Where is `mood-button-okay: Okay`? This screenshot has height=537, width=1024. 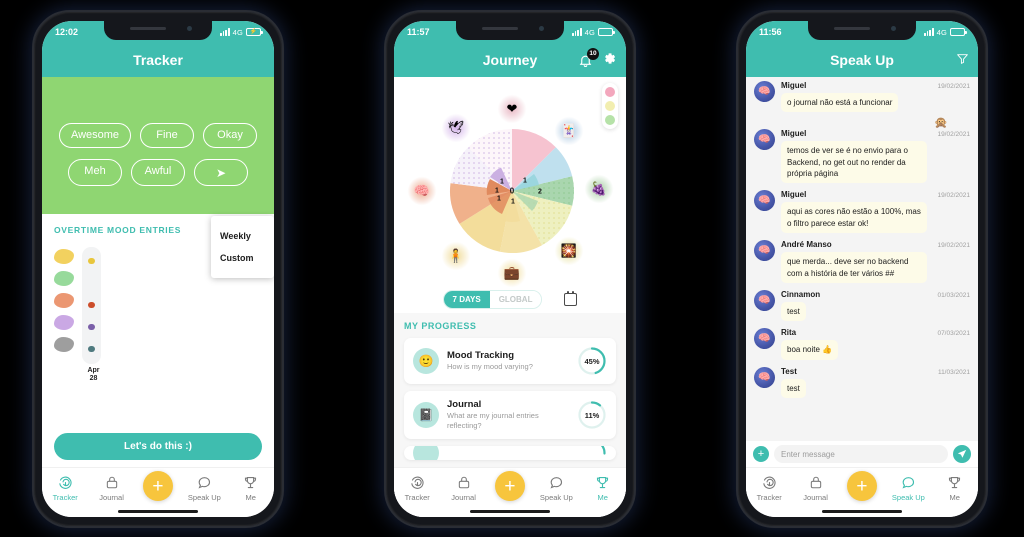 mood-button-okay: Okay is located at coordinates (230, 136).